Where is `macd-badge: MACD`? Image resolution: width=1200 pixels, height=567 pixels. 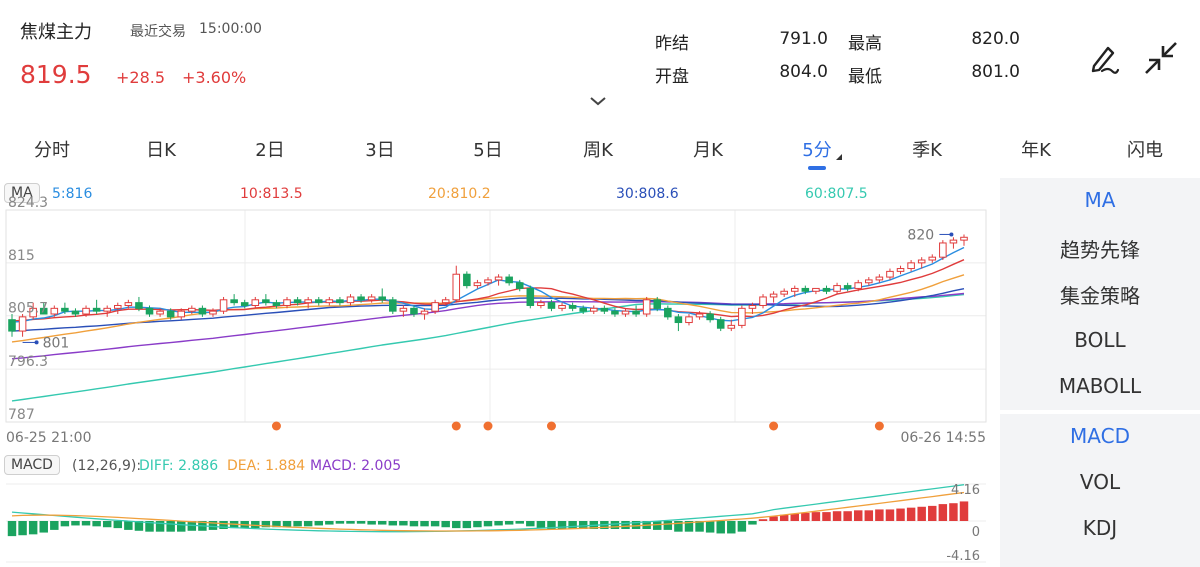
macd-badge: MACD is located at coordinates (32, 465).